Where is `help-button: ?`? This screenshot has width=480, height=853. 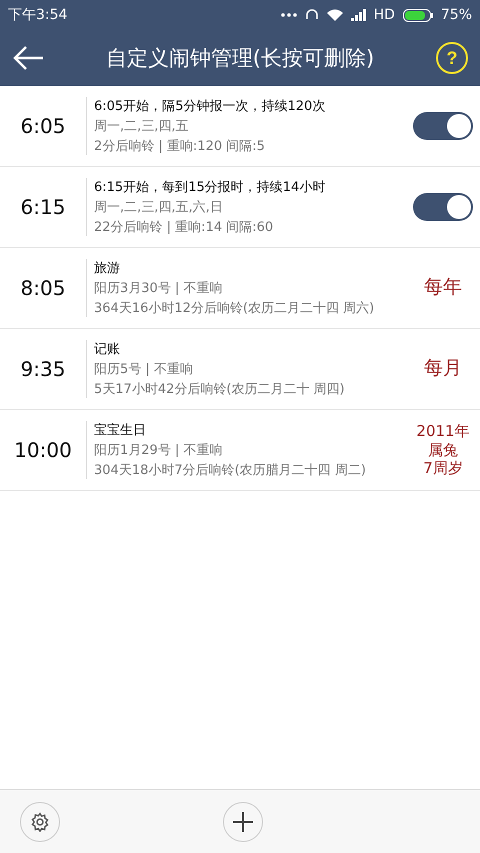 help-button: ? is located at coordinates (452, 58).